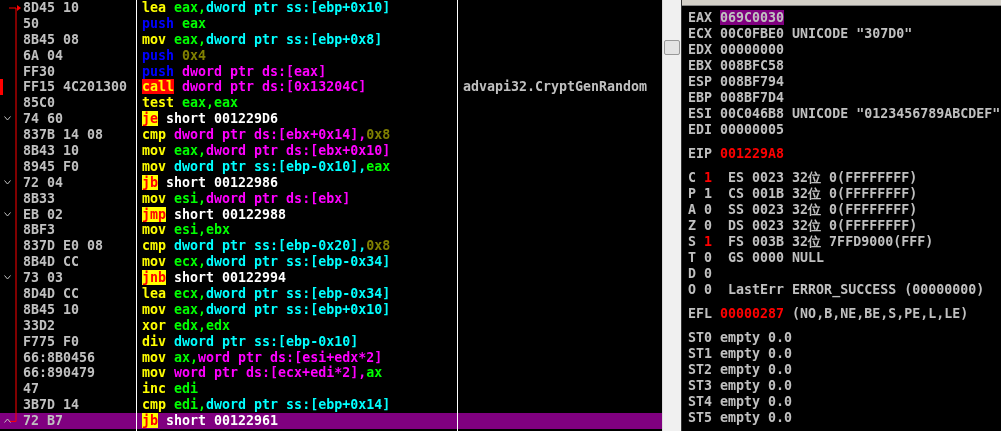  I want to click on register-line: EDX 00000000, so click(737, 50).